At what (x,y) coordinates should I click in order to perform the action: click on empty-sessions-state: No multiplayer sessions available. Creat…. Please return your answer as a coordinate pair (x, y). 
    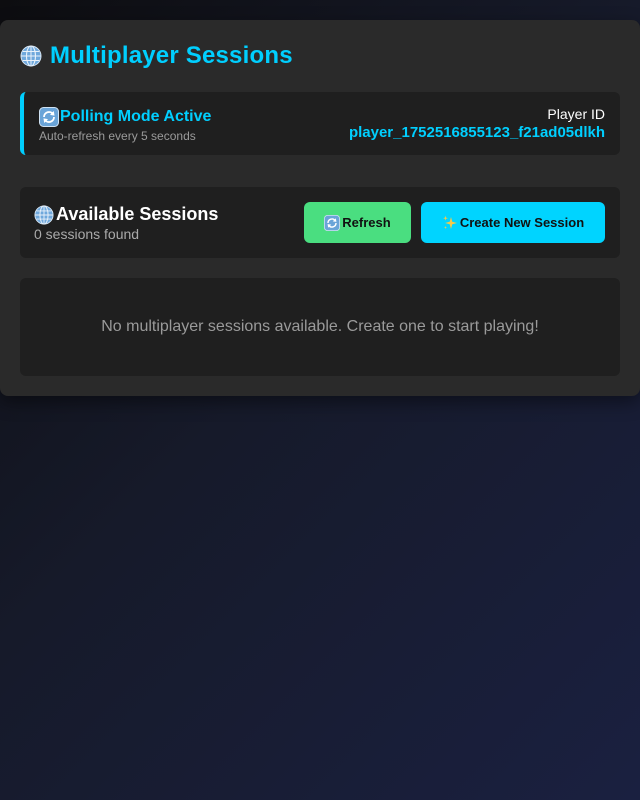
    Looking at the image, I should click on (320, 327).